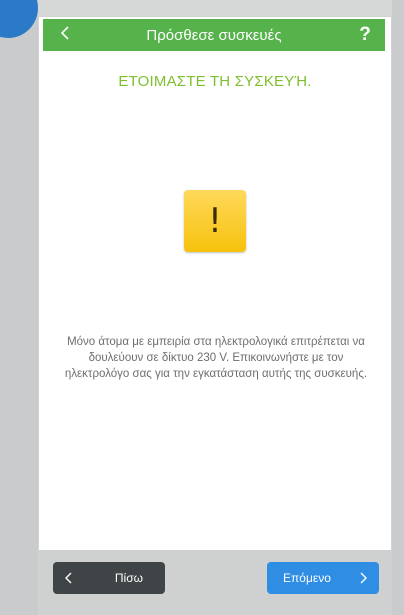 The height and width of the screenshot is (615, 404). What do you see at coordinates (19, 307) in the screenshot?
I see `left-background` at bounding box center [19, 307].